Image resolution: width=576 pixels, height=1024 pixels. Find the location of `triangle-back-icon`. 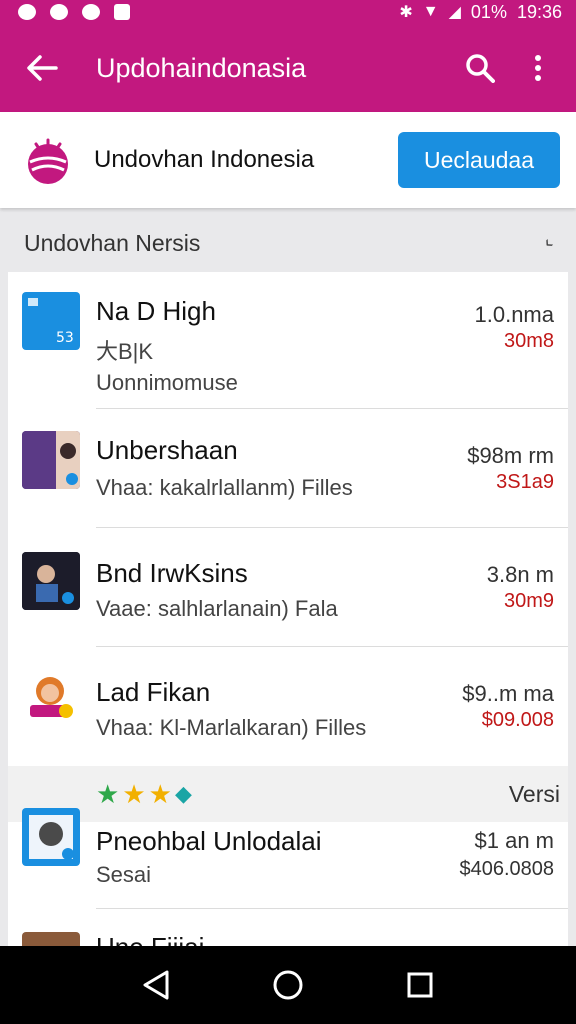

triangle-back-icon is located at coordinates (156, 985).